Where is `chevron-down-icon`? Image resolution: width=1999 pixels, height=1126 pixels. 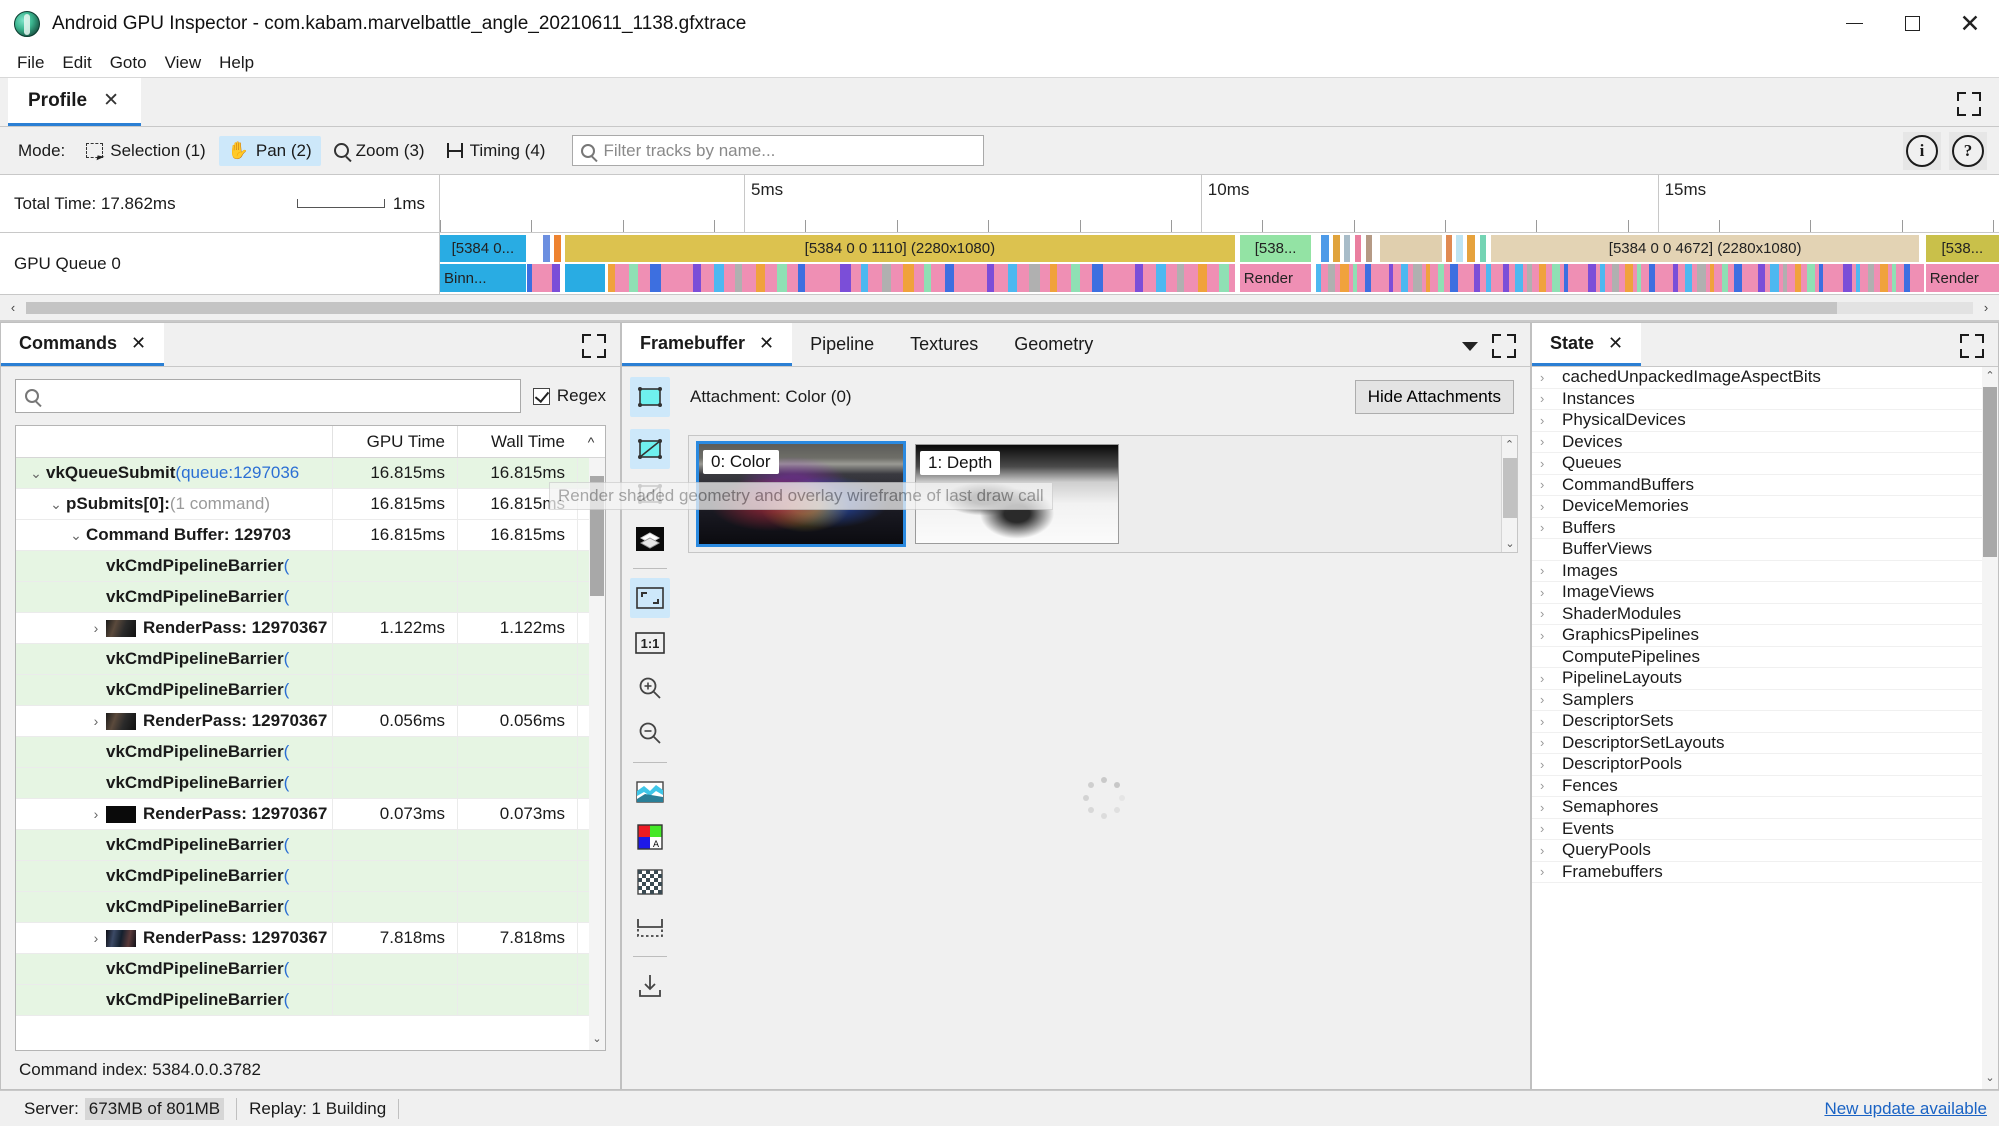
chevron-down-icon is located at coordinates (1470, 346).